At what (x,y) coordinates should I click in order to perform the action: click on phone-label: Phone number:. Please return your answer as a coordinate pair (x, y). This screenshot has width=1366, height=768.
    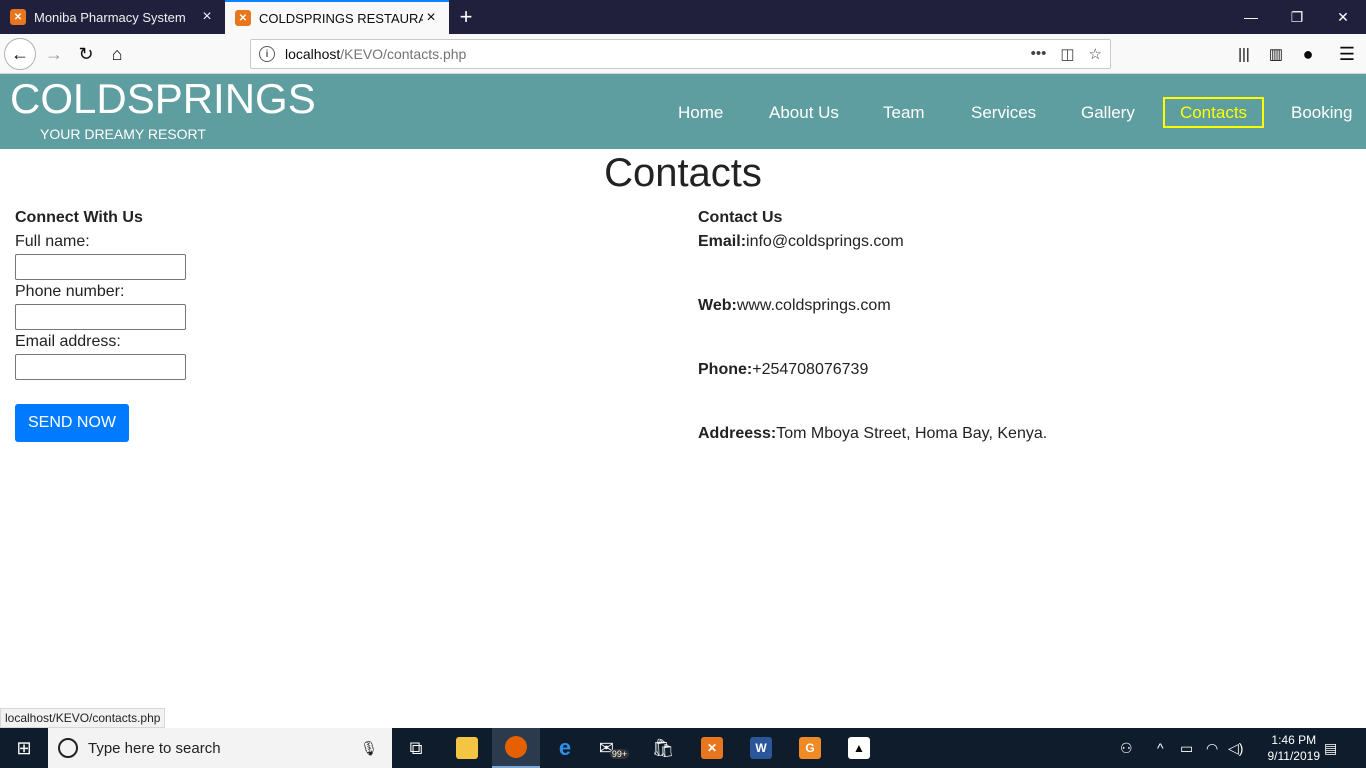
    Looking at the image, I should click on (70, 291).